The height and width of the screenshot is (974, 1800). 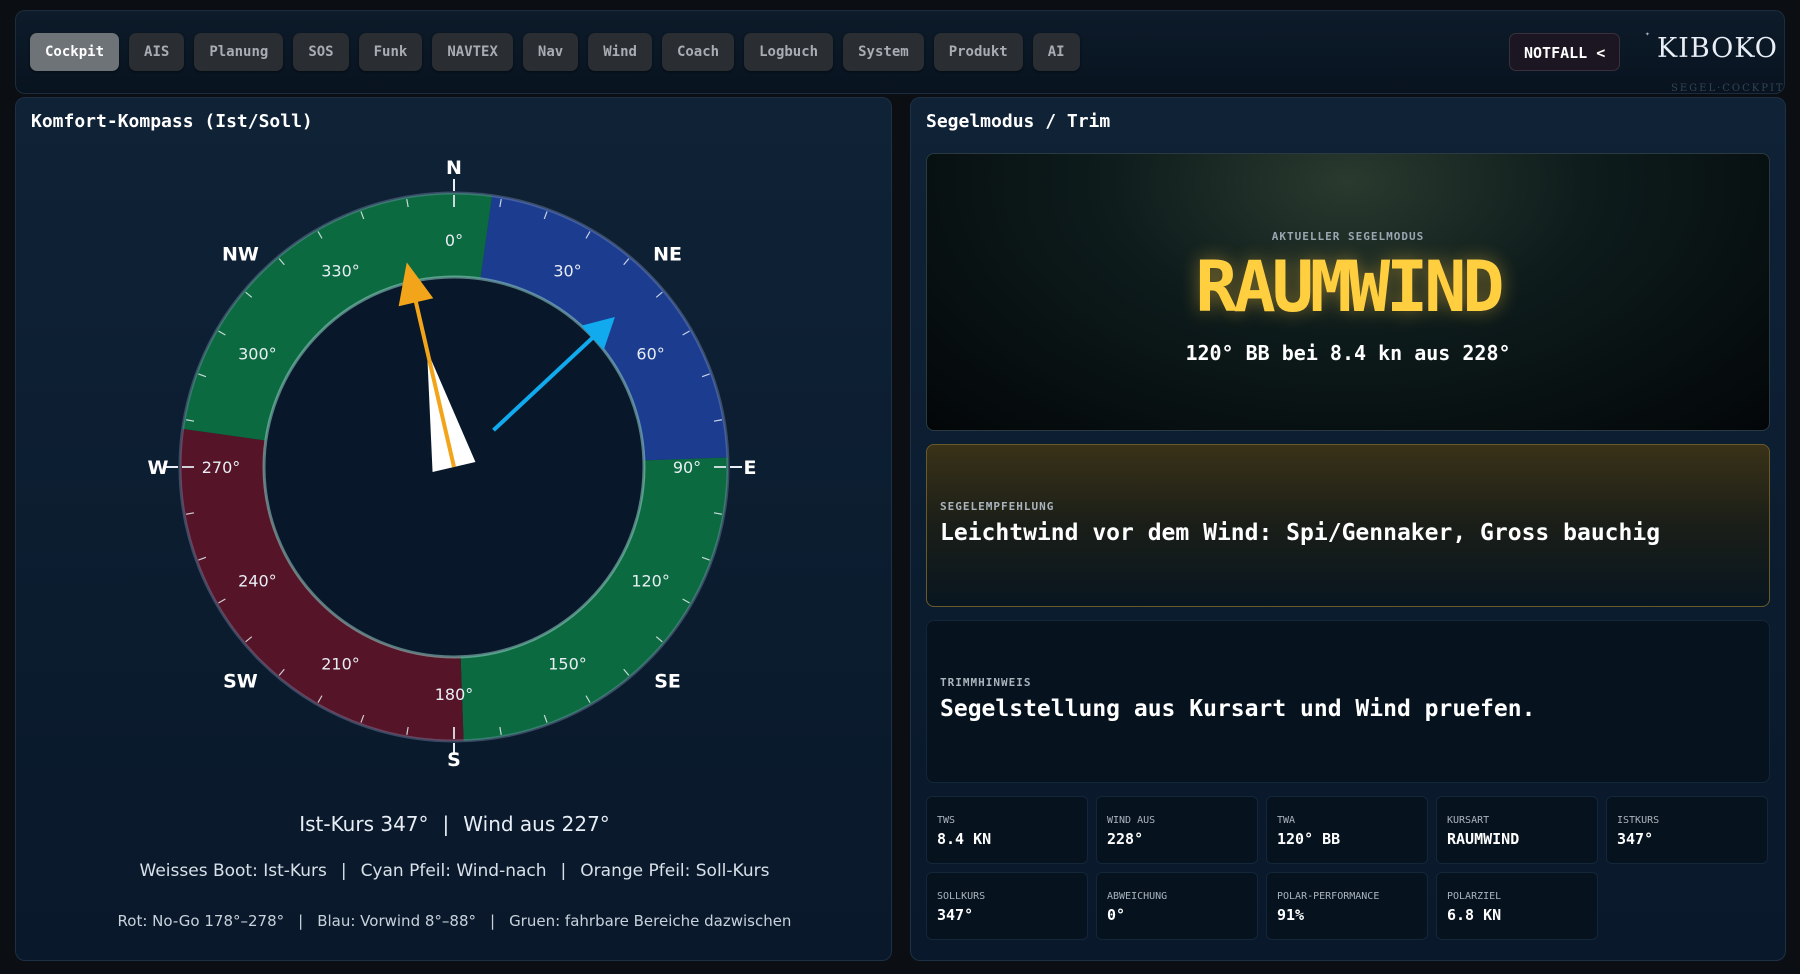 I want to click on tab-sos: SOS, so click(x=321, y=52).